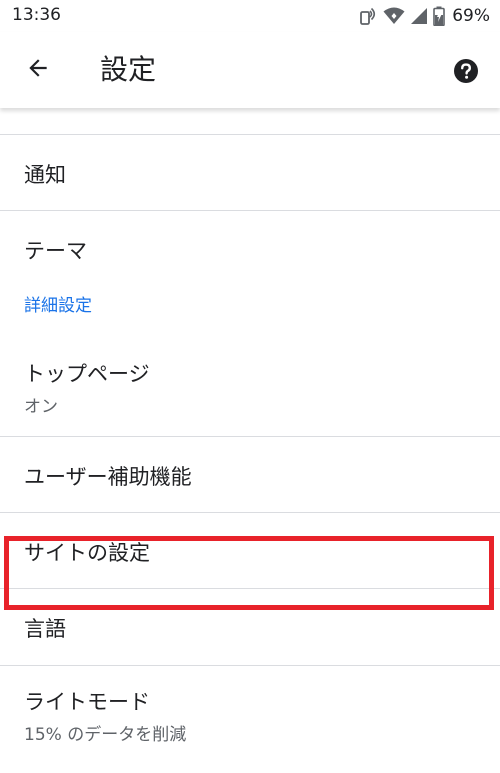 This screenshot has height=773, width=500. I want to click on help-circle-icon, so click(466, 74).